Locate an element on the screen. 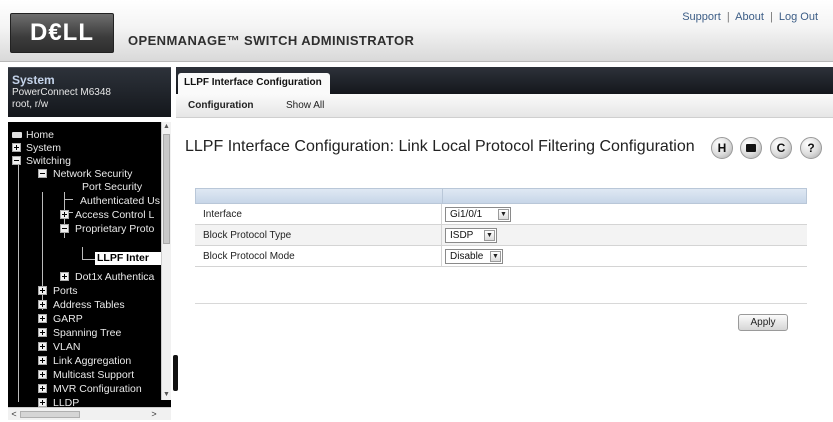  tree-item-label: Access Control L is located at coordinates (115, 215).